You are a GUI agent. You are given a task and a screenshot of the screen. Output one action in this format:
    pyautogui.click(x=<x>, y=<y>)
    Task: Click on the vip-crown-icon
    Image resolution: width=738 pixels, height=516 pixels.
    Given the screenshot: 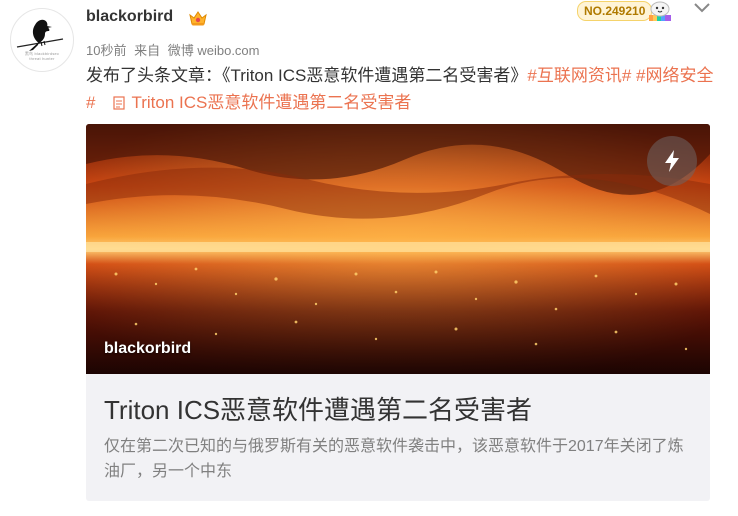 What is the action you would take?
    pyautogui.click(x=198, y=18)
    